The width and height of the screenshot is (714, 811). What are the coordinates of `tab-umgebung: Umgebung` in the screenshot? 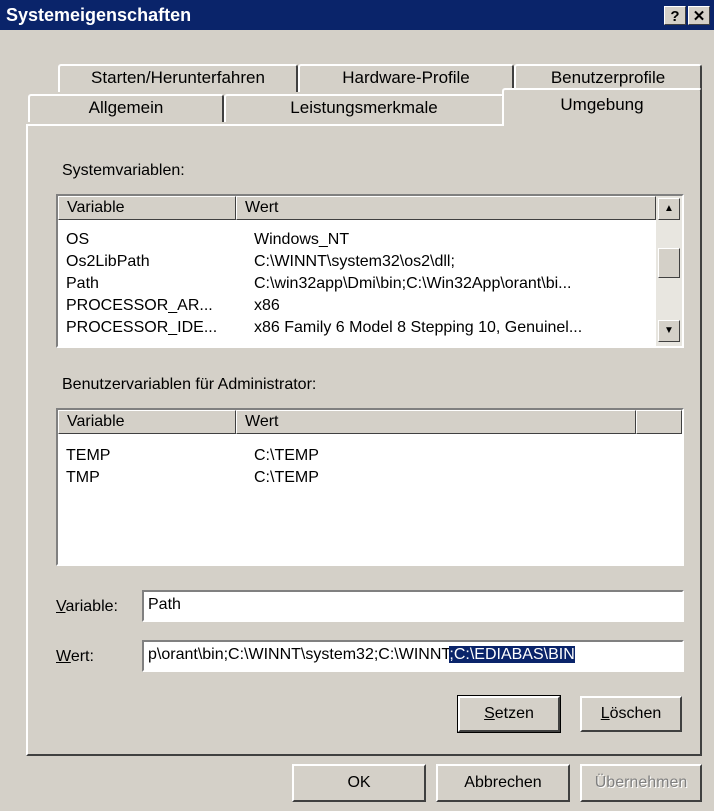 It's located at (602, 107).